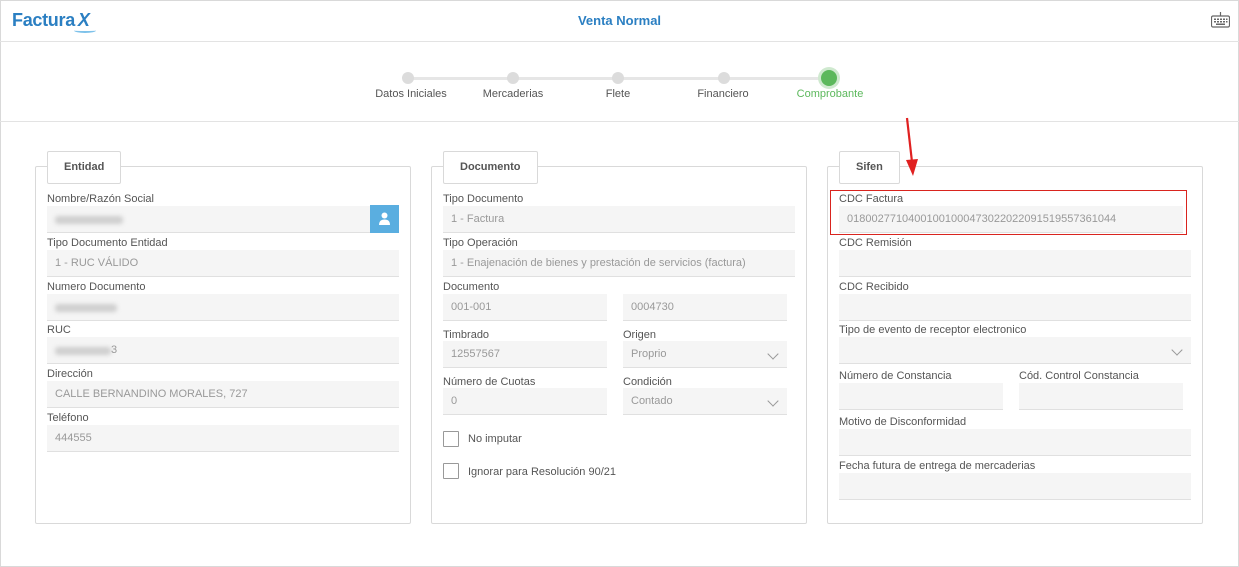 The width and height of the screenshot is (1239, 567). I want to click on documento-label: Documento, so click(471, 287).